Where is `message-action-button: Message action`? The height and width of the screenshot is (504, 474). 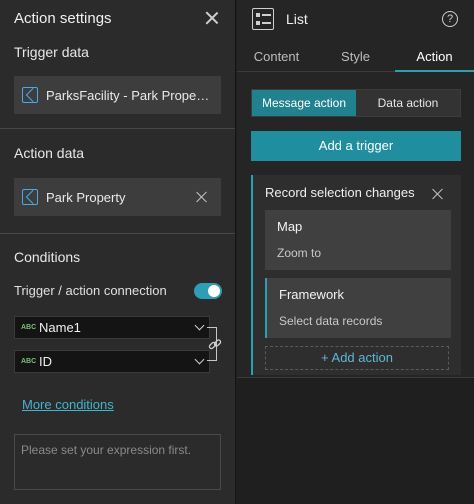
message-action-button: Message action is located at coordinates (304, 103).